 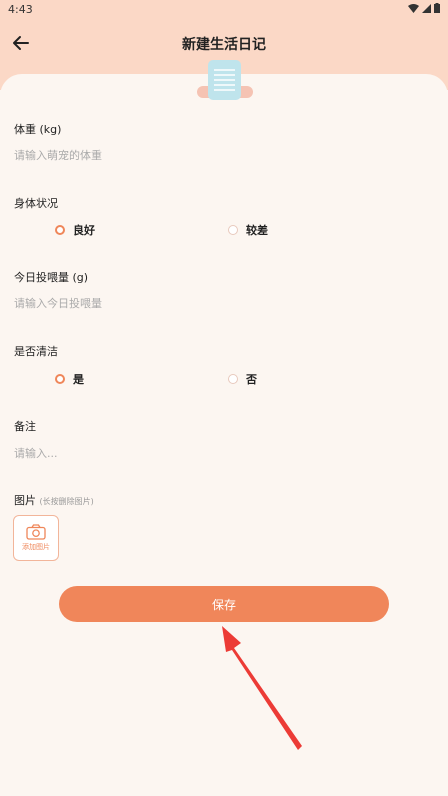 I want to click on clean-option-no: 否, so click(x=242, y=379).